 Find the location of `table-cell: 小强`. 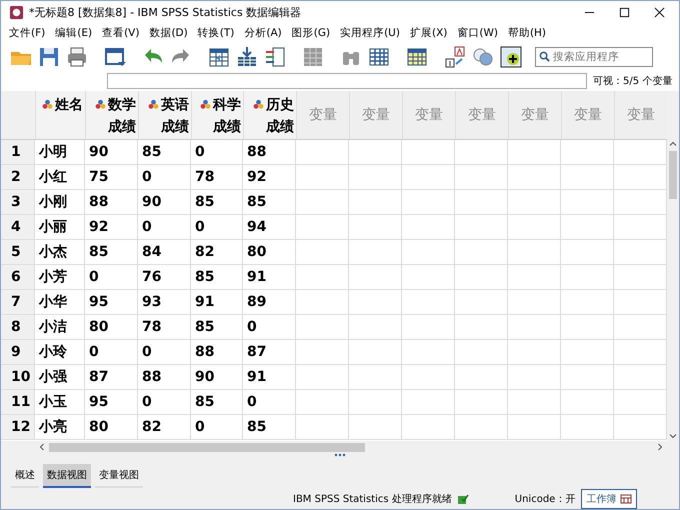

table-cell: 小强 is located at coordinates (60, 377).